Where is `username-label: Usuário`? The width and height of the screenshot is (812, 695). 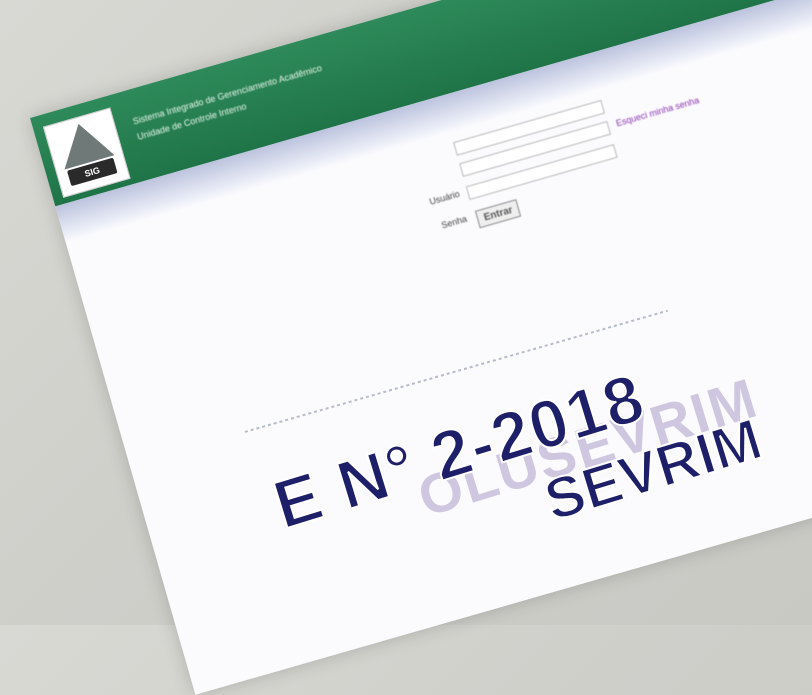 username-label: Usuário is located at coordinates (444, 197).